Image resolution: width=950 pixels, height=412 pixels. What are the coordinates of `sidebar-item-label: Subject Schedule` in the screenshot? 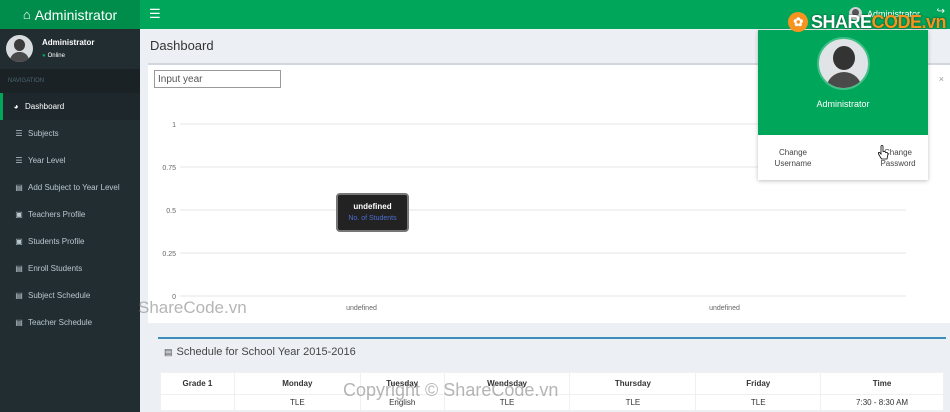 It's located at (59, 295).